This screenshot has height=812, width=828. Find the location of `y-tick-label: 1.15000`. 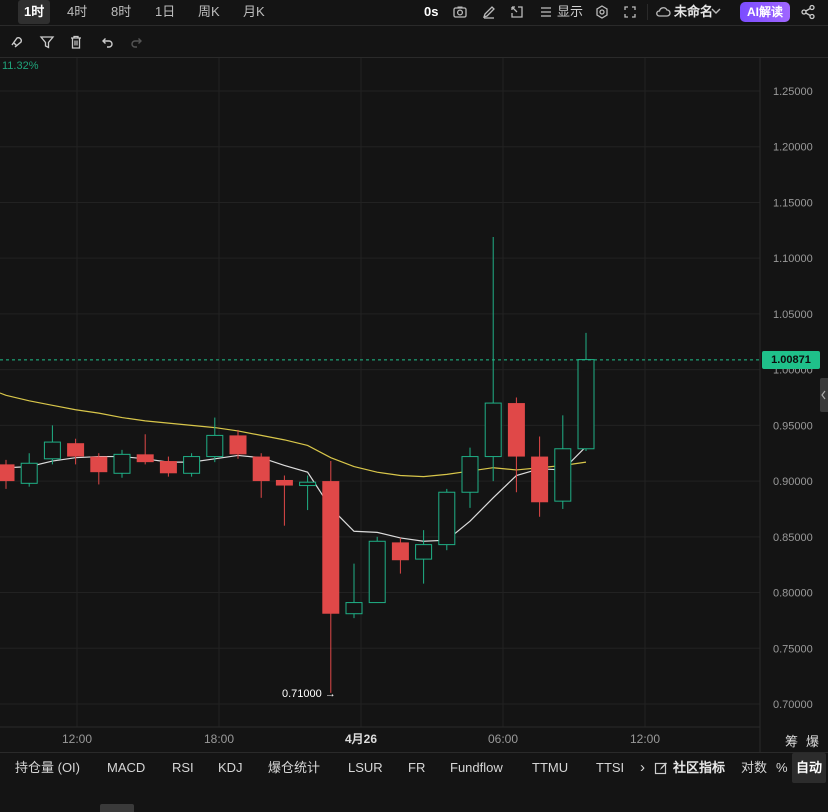

y-tick-label: 1.15000 is located at coordinates (793, 203).